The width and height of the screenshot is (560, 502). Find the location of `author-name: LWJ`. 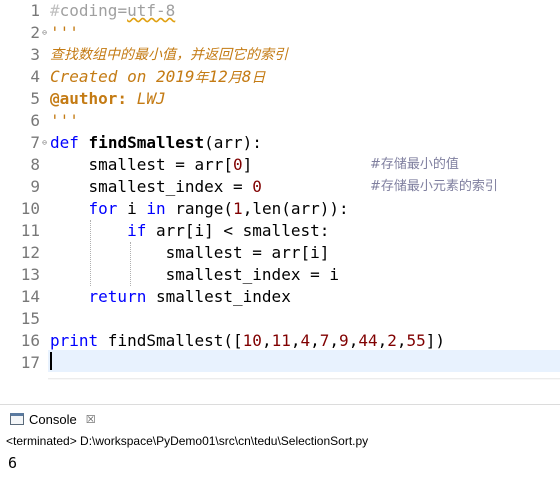

author-name: LWJ is located at coordinates (146, 98).